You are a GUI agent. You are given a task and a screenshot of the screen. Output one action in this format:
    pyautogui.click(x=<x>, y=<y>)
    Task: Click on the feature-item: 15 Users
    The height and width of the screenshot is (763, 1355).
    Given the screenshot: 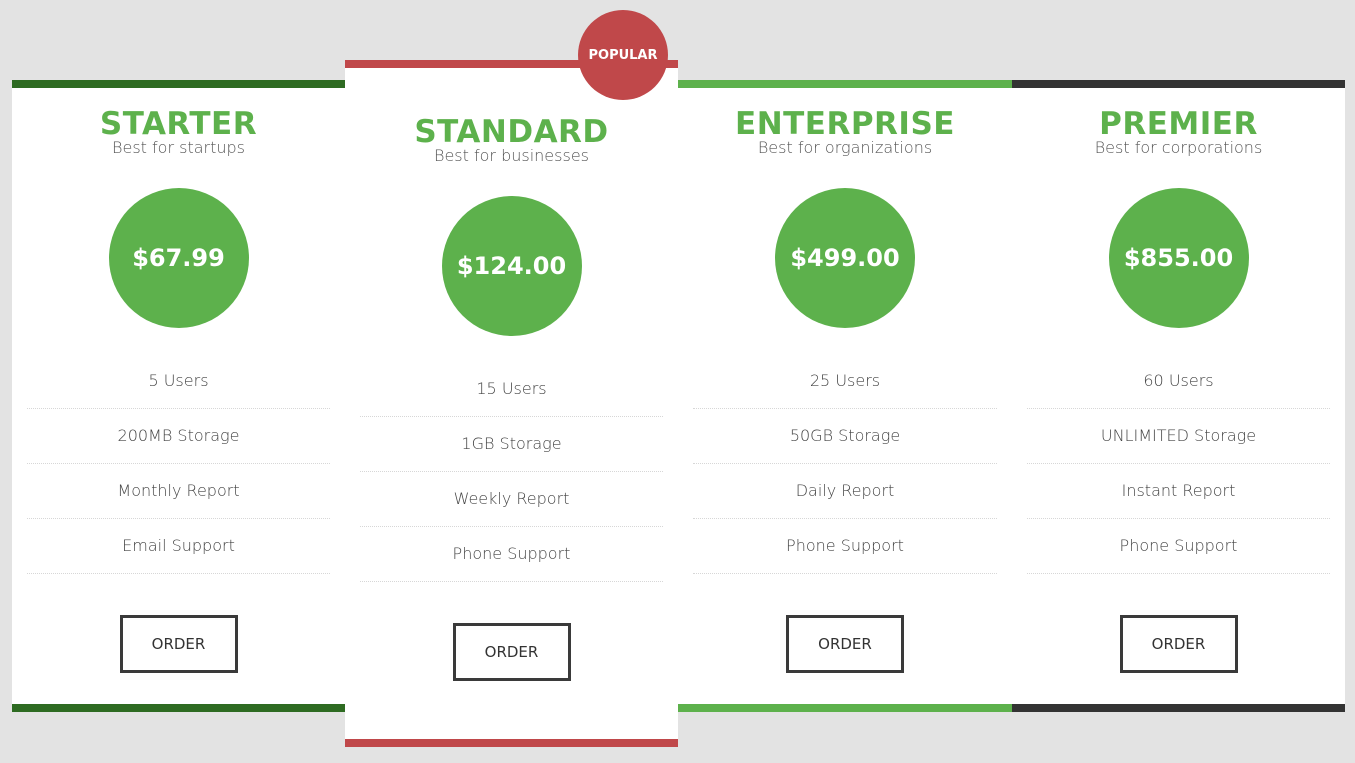 What is the action you would take?
    pyautogui.click(x=511, y=391)
    